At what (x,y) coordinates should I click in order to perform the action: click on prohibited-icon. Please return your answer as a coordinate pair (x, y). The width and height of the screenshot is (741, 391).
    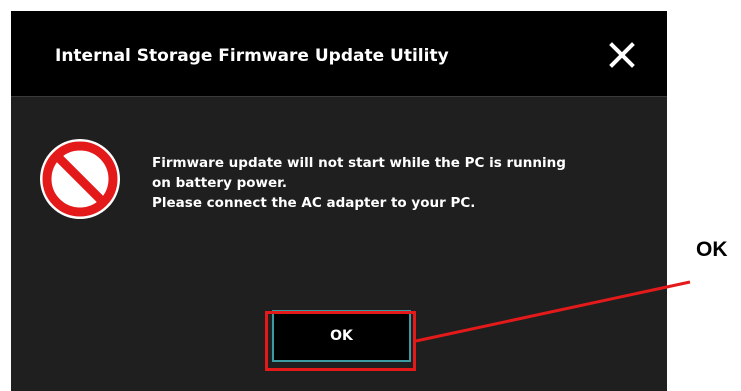
    Looking at the image, I should click on (80, 179).